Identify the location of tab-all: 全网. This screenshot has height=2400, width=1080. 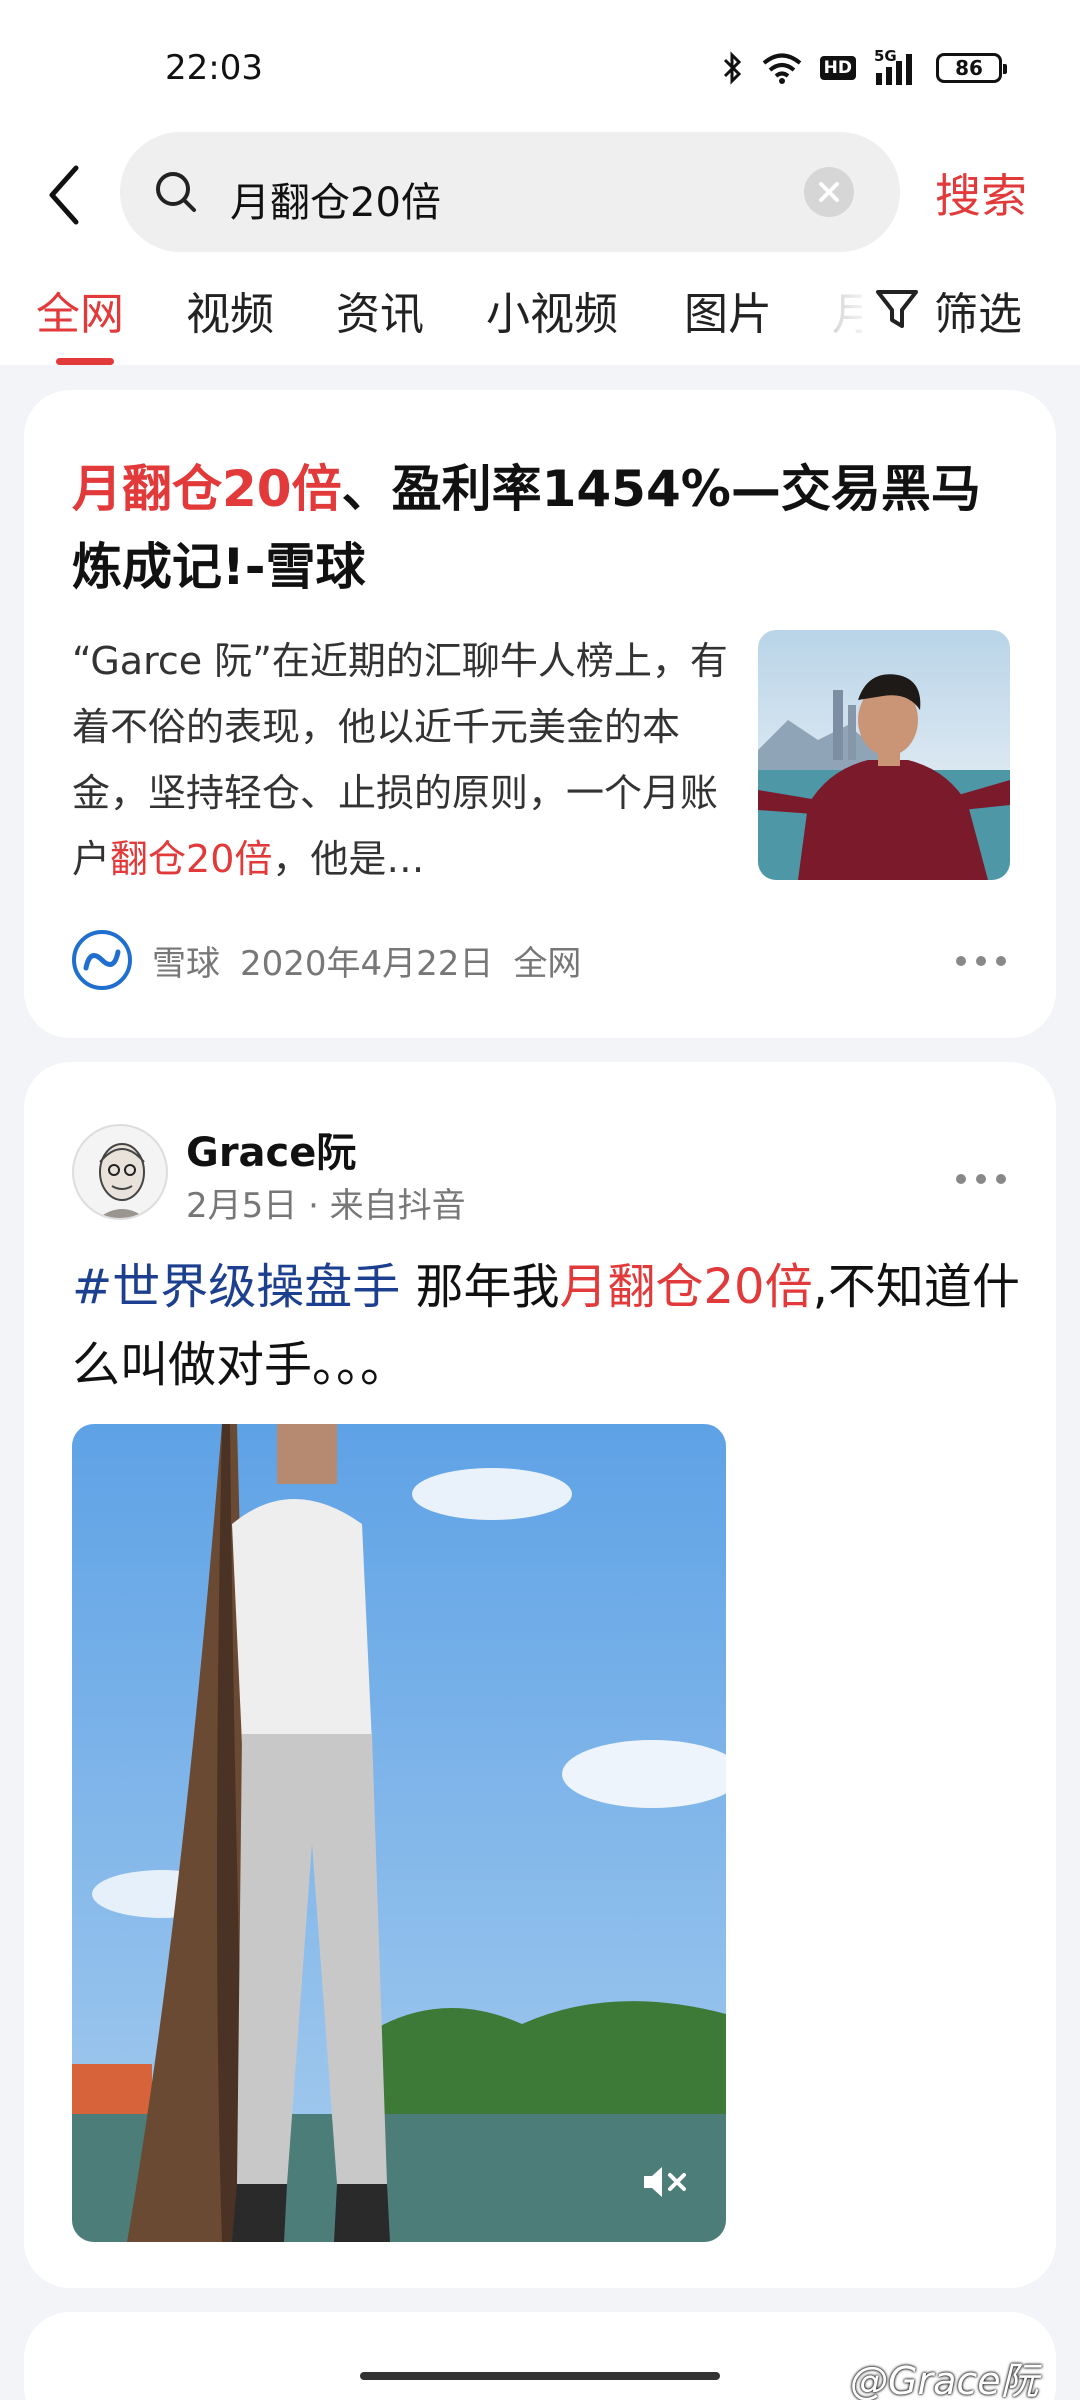
(80, 310).